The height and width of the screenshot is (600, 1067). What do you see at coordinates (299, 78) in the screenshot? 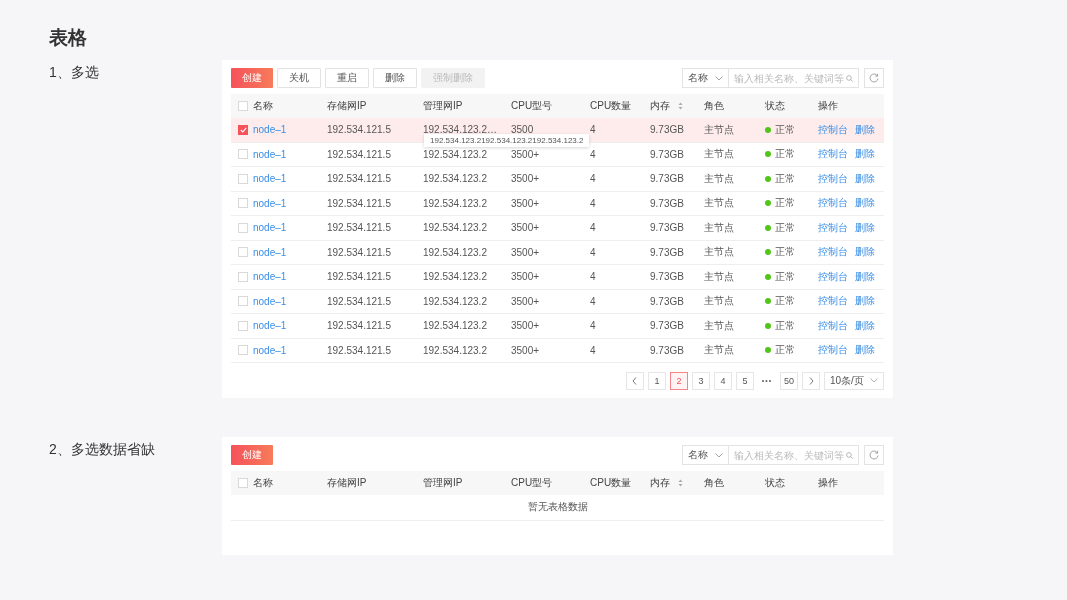
I see `toolbar-button: 关机` at bounding box center [299, 78].